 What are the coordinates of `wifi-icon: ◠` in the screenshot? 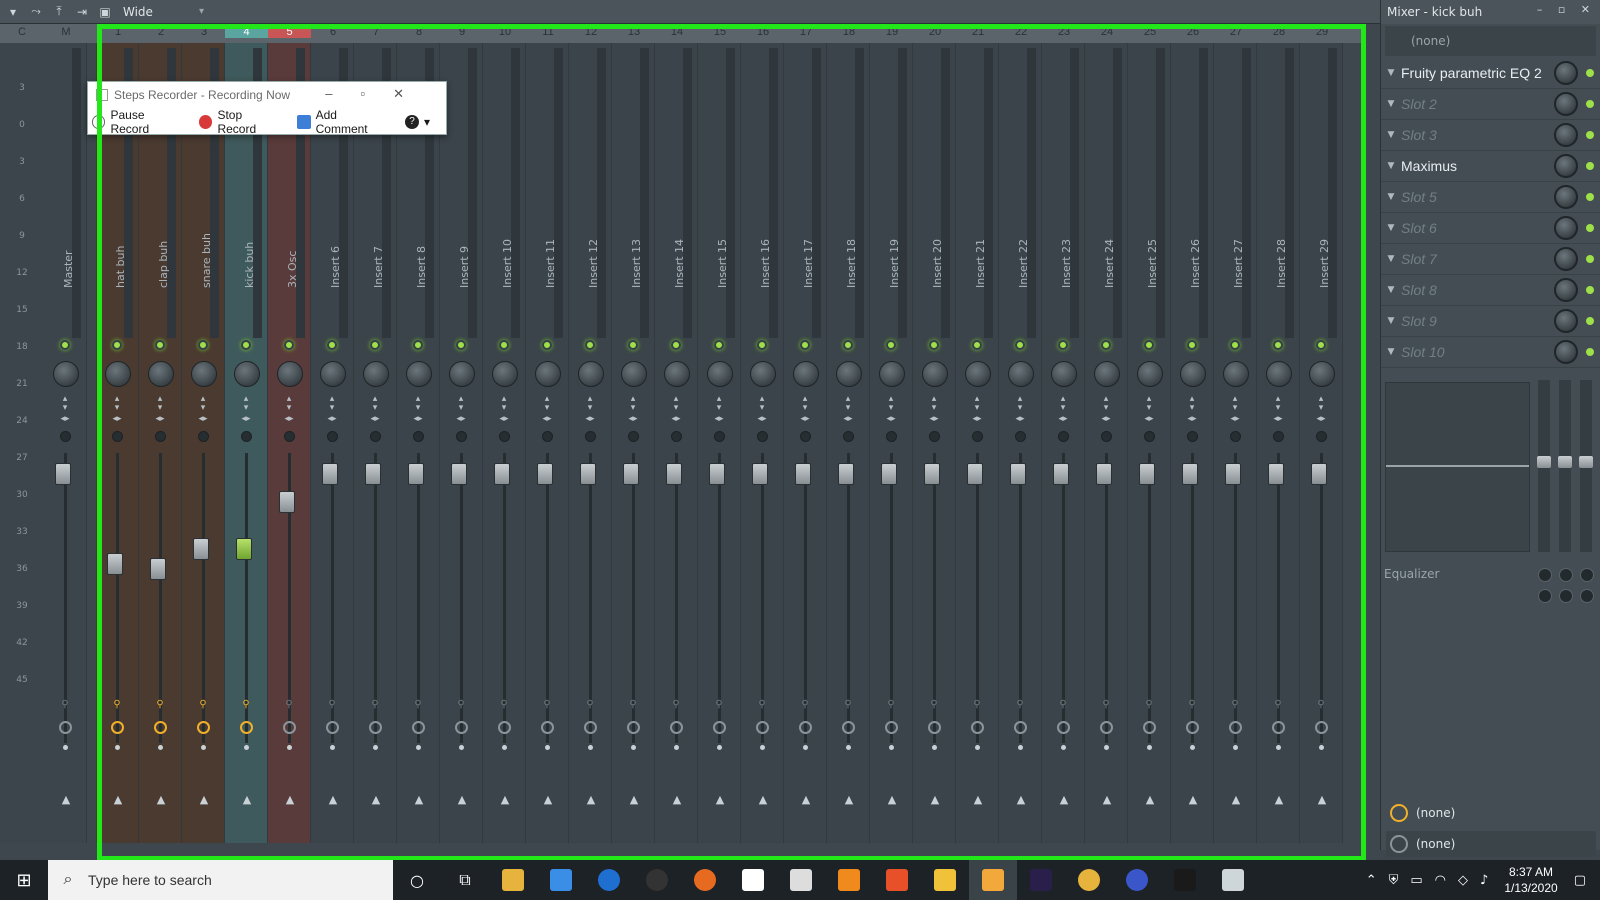 It's located at (1440, 880).